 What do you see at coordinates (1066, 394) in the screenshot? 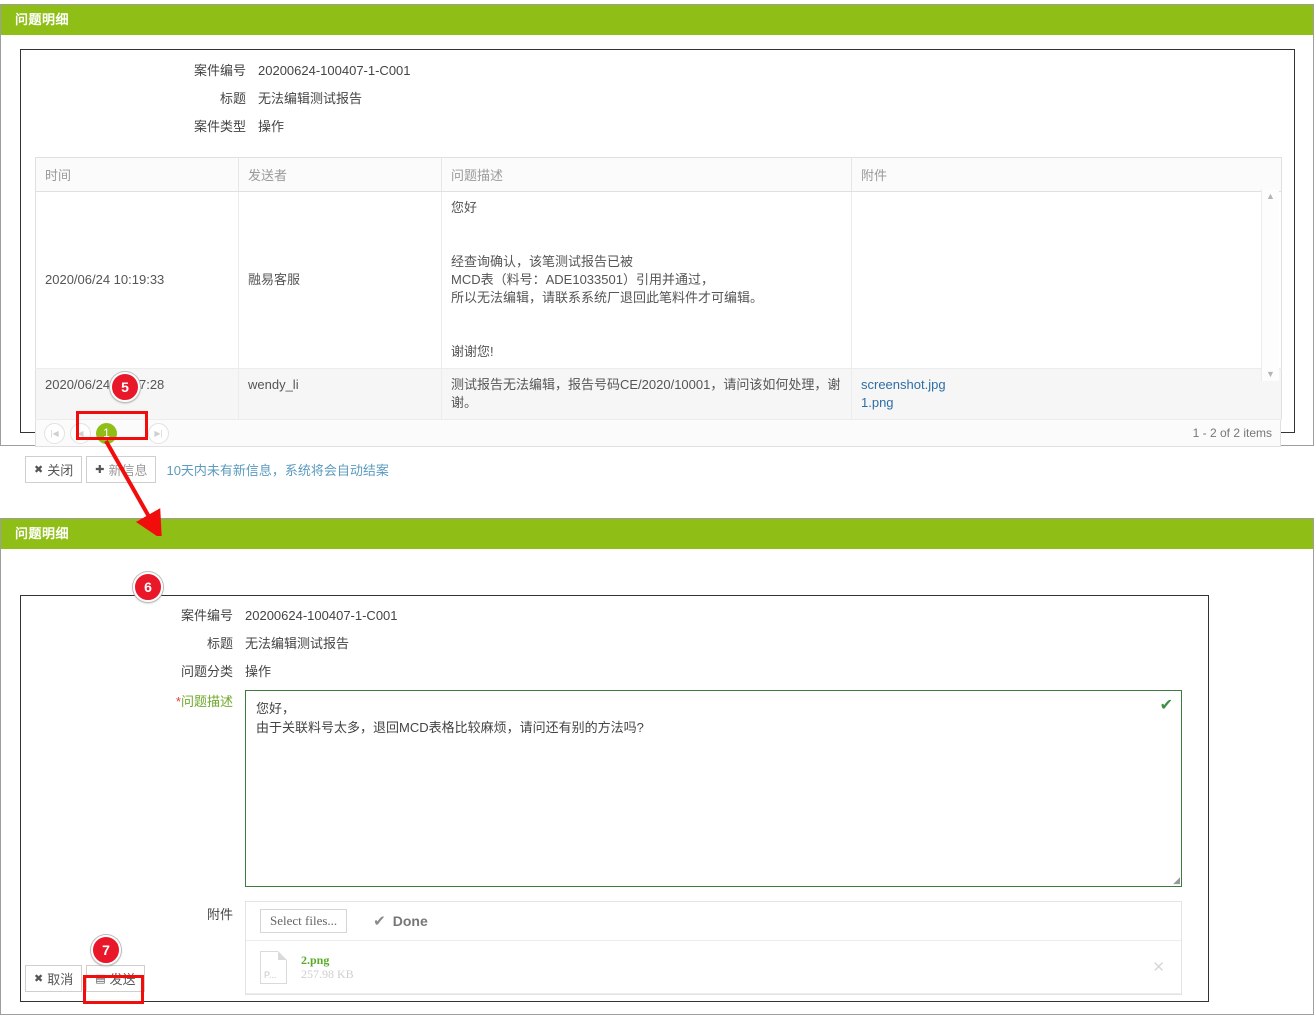
I see `cell-attachment: screenshot.jpg 1.png` at bounding box center [1066, 394].